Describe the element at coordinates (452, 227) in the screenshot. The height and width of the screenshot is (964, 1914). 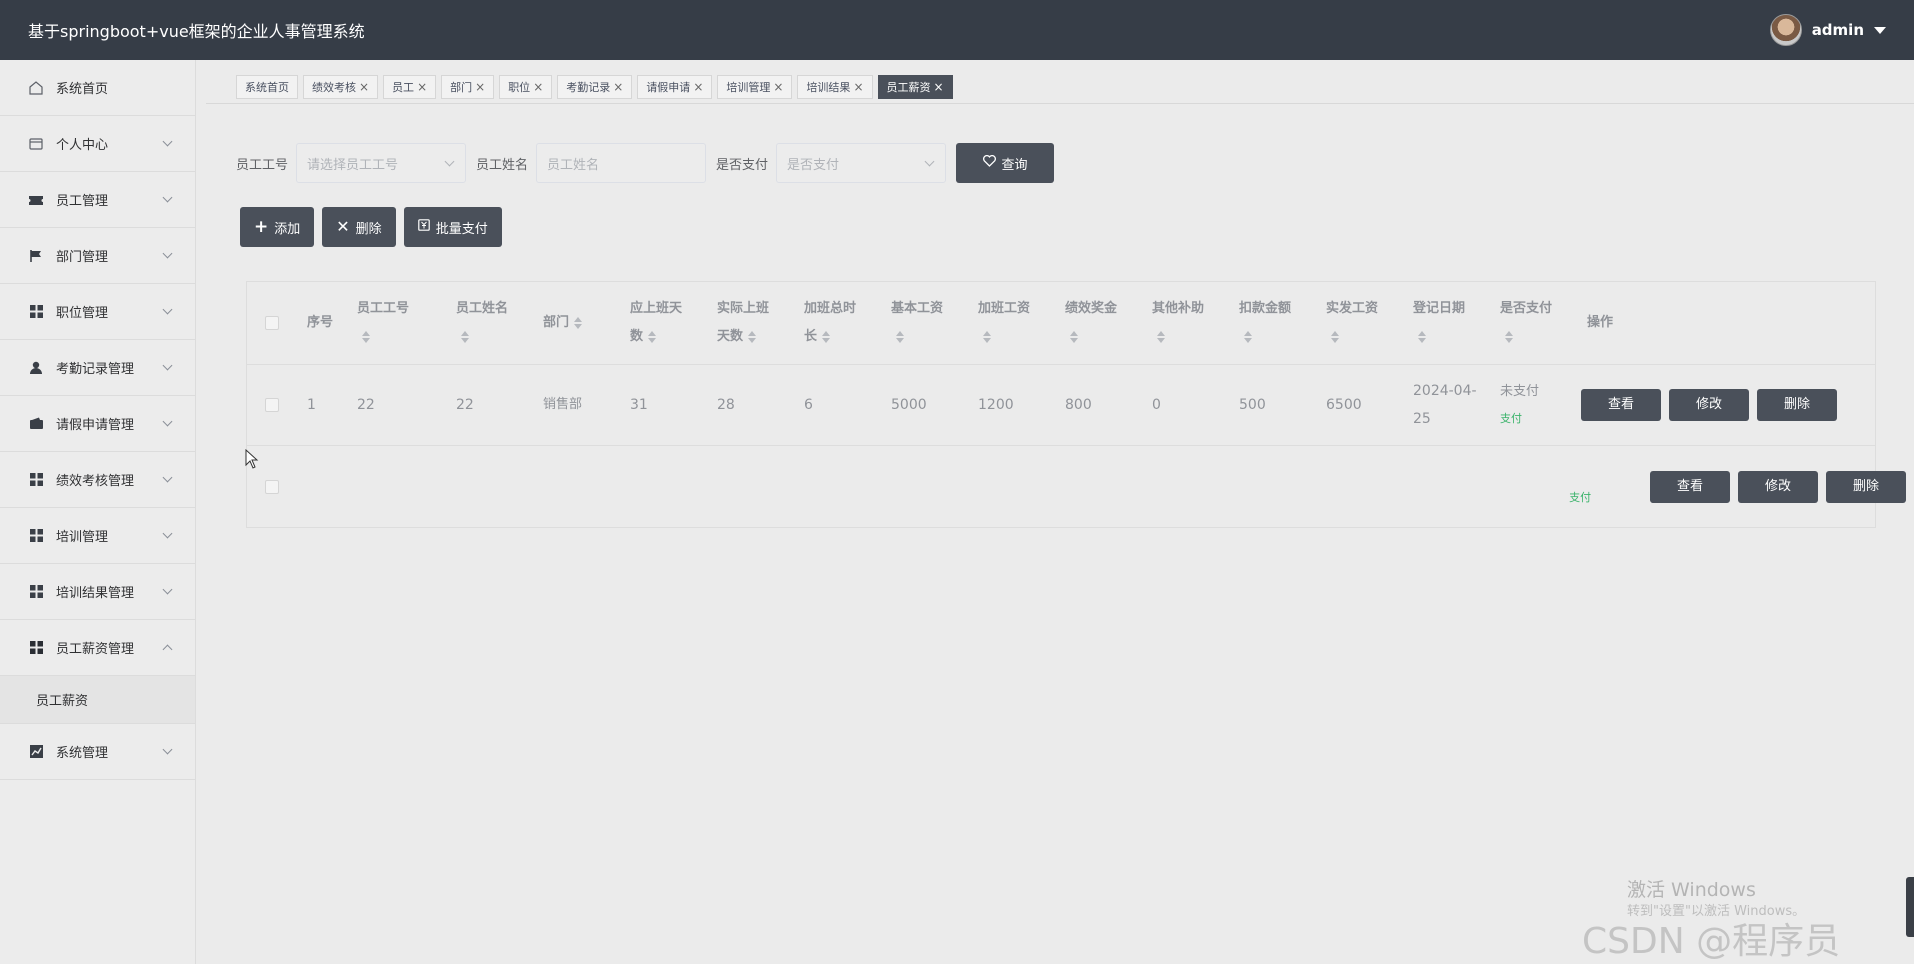
I see `batch-pay-button: 批量支付` at that location.